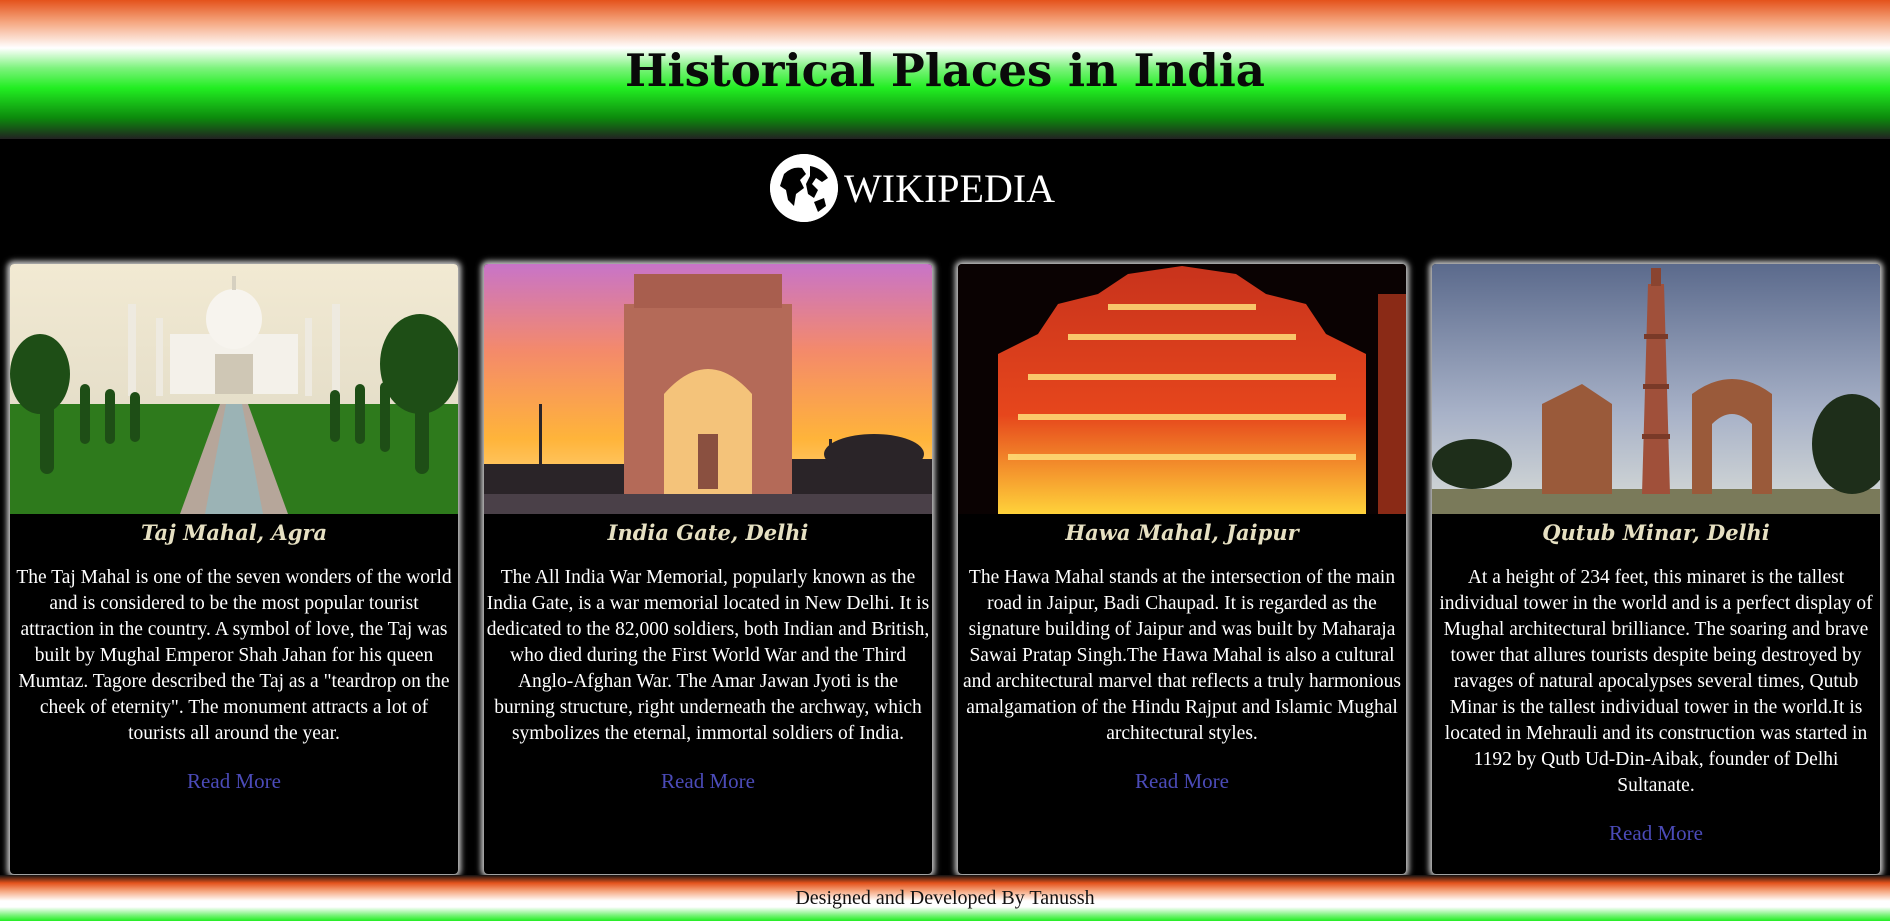 The height and width of the screenshot is (921, 1890). I want to click on card-title: Hawa Mahal, Jaipur, so click(1182, 532).